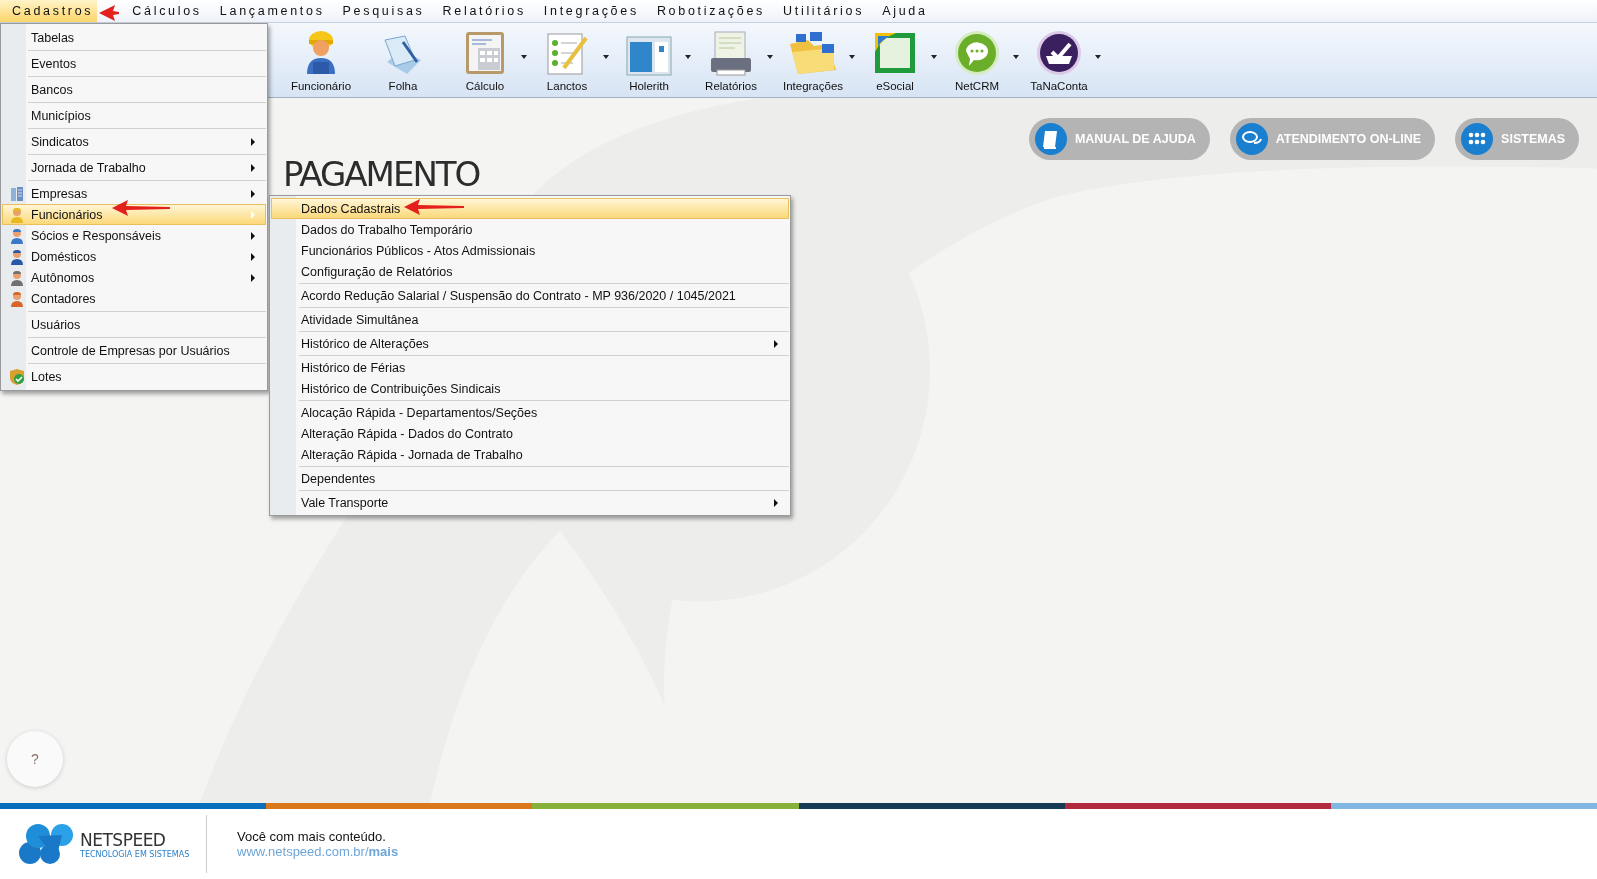  I want to click on menu-item: Eventos, so click(134, 63).